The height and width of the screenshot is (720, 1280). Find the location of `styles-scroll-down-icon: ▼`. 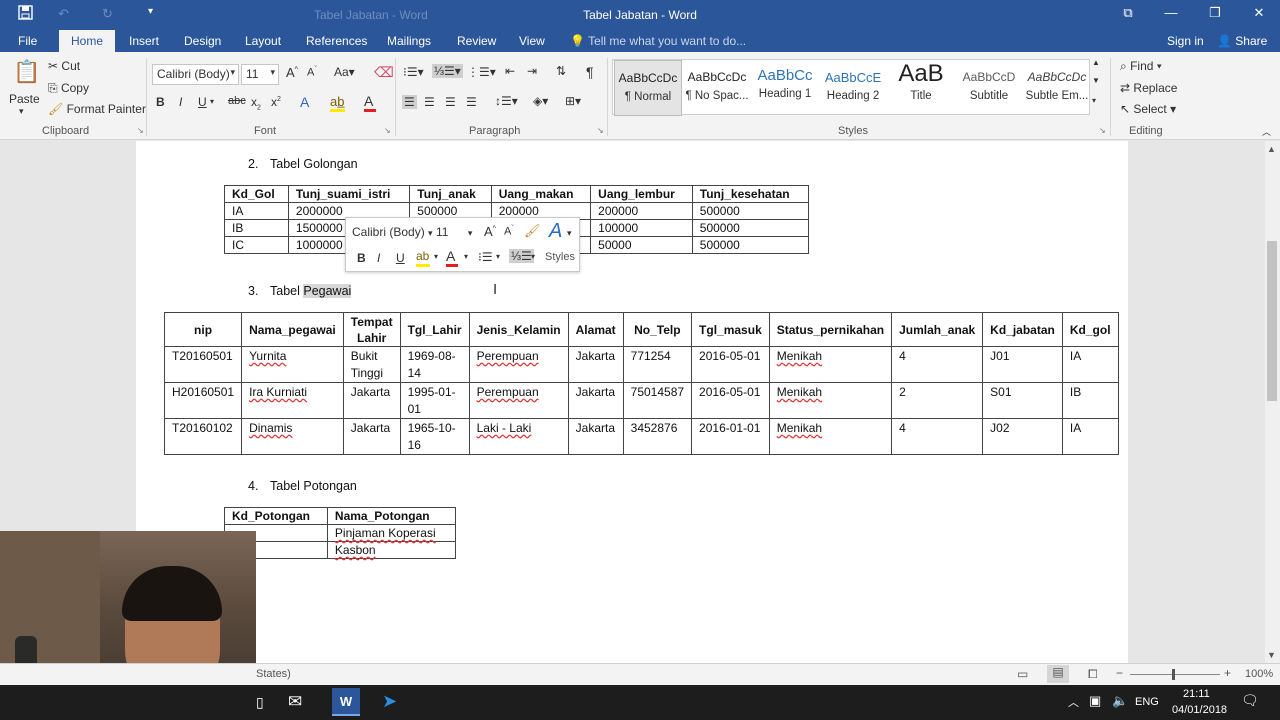

styles-scroll-down-icon: ▼ is located at coordinates (1096, 80).